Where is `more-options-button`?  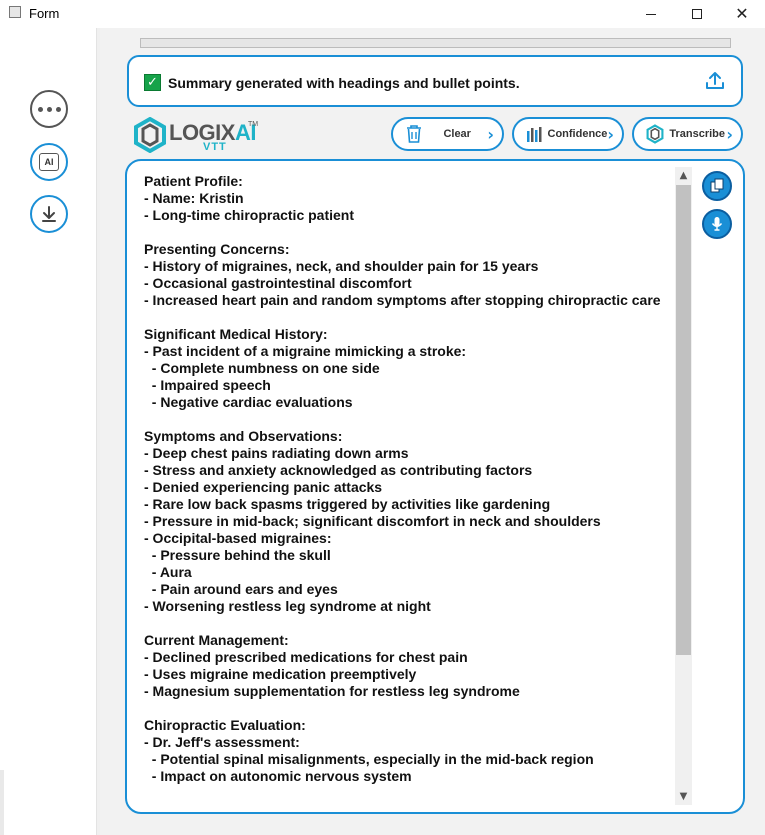 more-options-button is located at coordinates (49, 109).